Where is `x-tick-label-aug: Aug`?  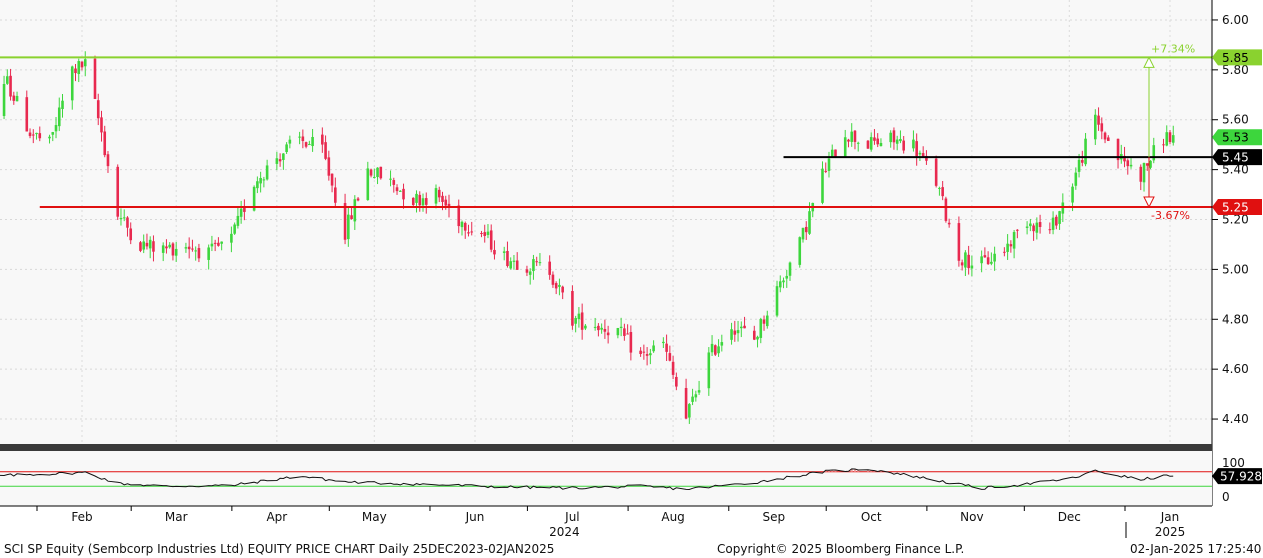 x-tick-label-aug: Aug is located at coordinates (672, 517).